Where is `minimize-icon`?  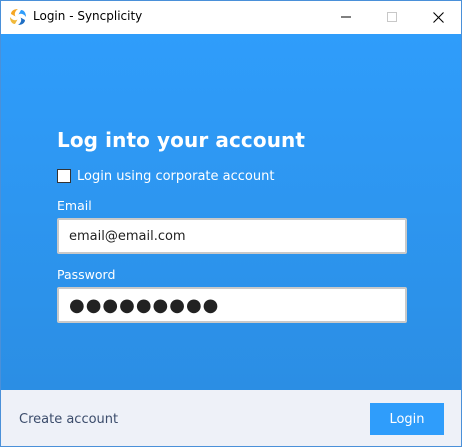 minimize-icon is located at coordinates (346, 17).